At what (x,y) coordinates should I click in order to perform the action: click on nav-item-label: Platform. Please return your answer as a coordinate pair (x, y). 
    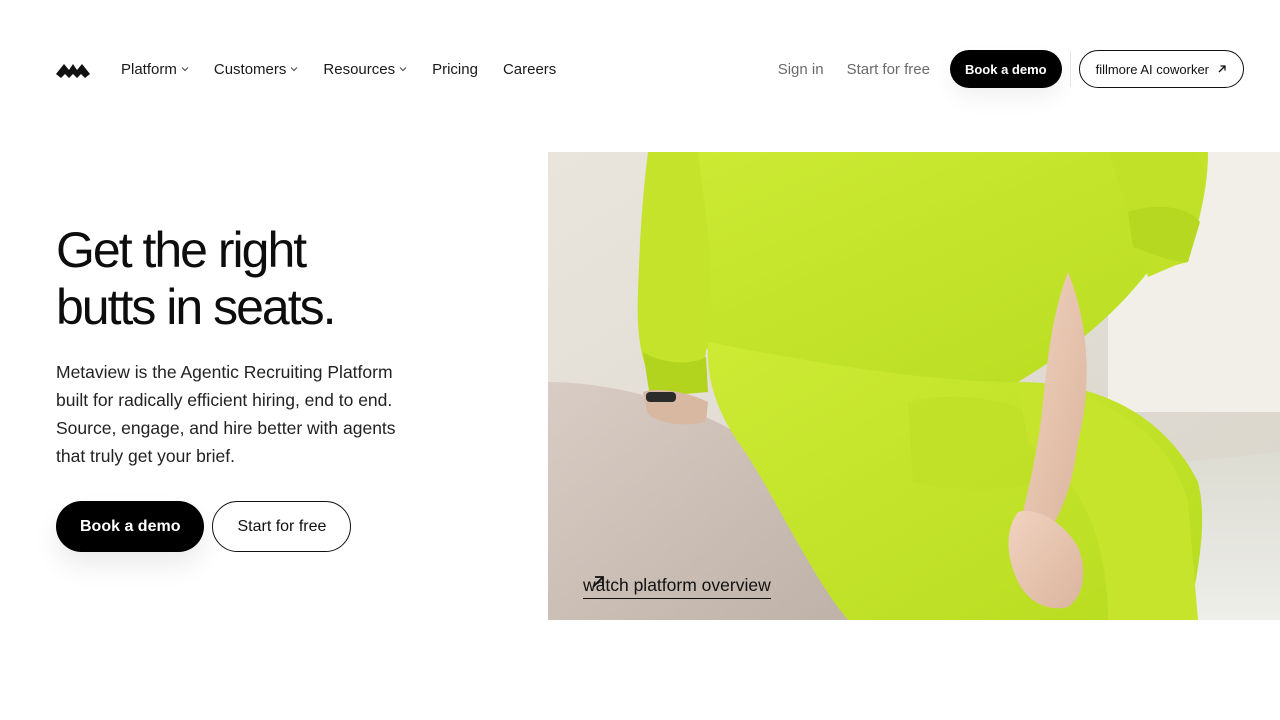
    Looking at the image, I should click on (149, 69).